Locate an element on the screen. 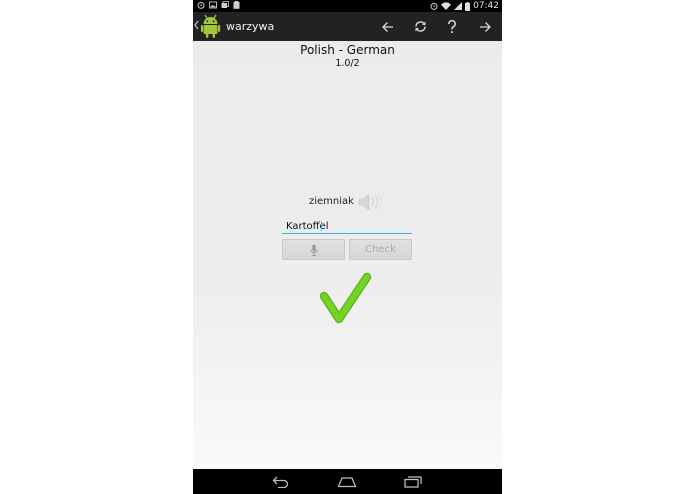  back-arrow-icon is located at coordinates (387, 26).